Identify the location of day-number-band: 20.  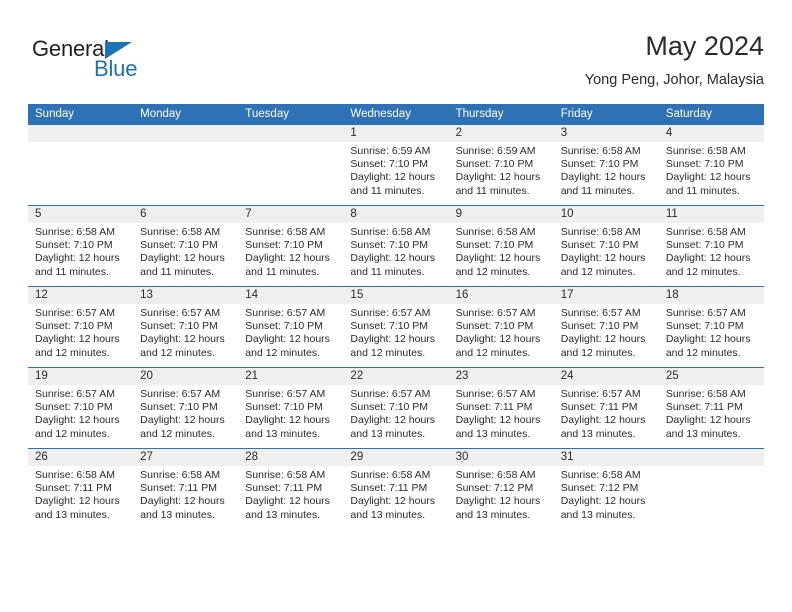
(186, 376).